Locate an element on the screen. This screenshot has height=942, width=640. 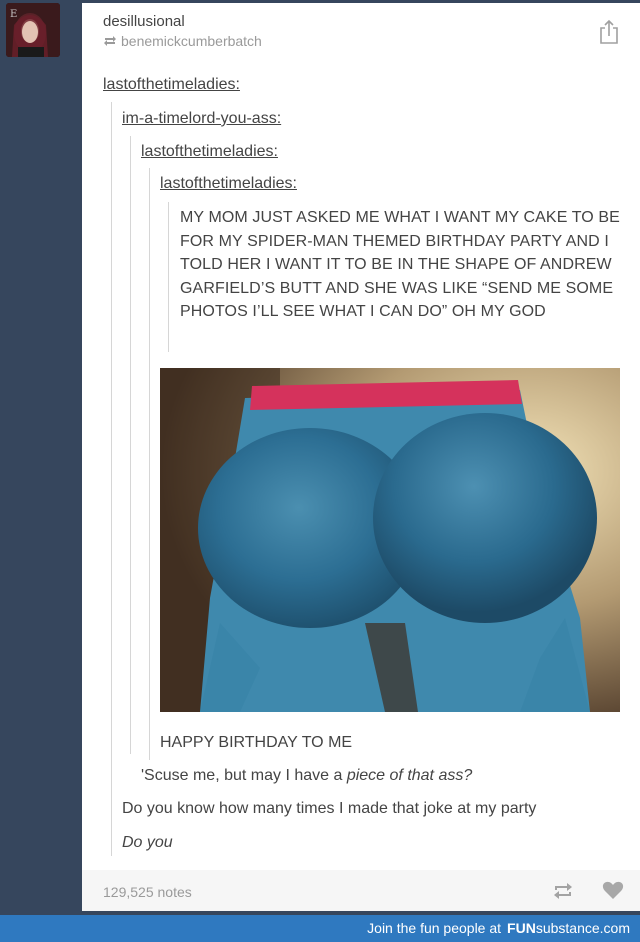
reblogged-from: benemickcumberbatch is located at coordinates (182, 41).